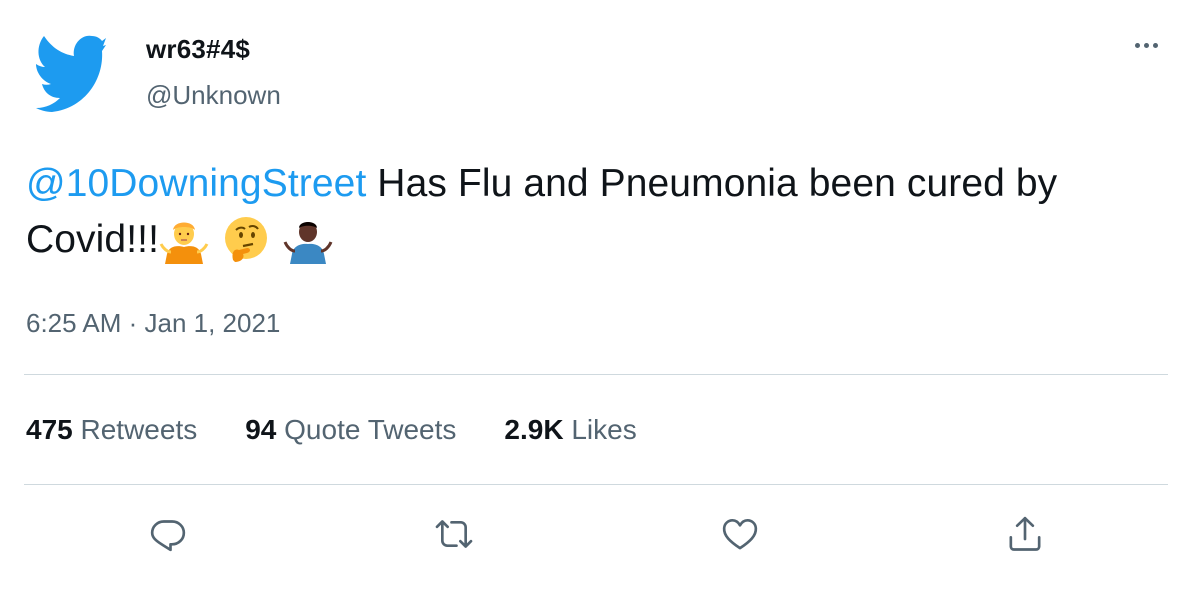 This screenshot has width=1192, height=606. I want to click on like-icon, so click(740, 534).